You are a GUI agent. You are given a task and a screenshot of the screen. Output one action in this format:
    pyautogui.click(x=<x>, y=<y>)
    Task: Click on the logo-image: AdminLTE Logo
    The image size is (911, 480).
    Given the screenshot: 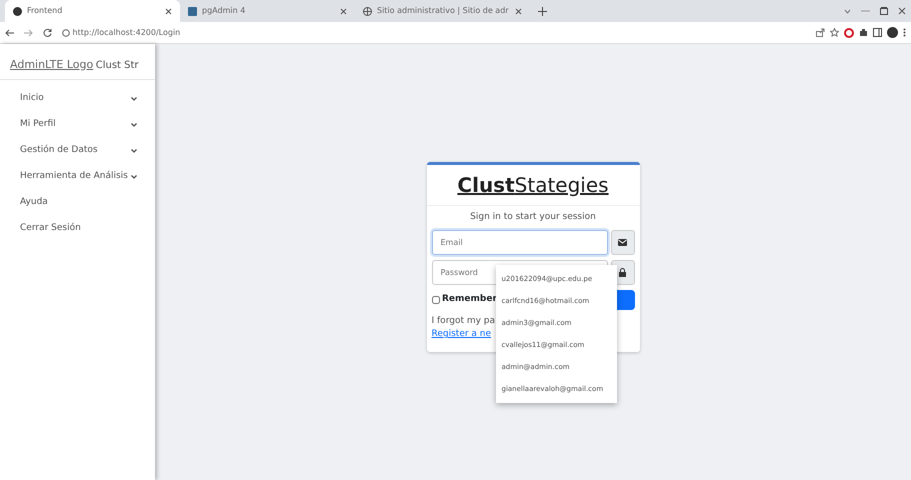 What is the action you would take?
    pyautogui.click(x=52, y=64)
    